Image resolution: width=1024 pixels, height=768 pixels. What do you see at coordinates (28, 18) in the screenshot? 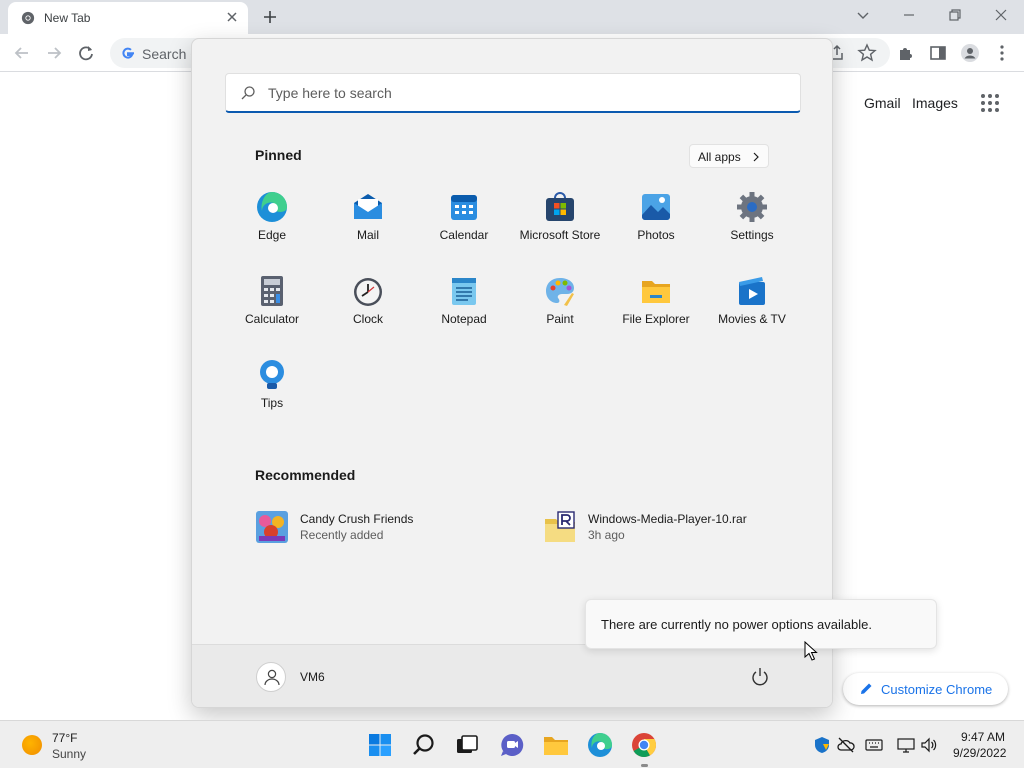
I see `chrome-favicon-icon` at bounding box center [28, 18].